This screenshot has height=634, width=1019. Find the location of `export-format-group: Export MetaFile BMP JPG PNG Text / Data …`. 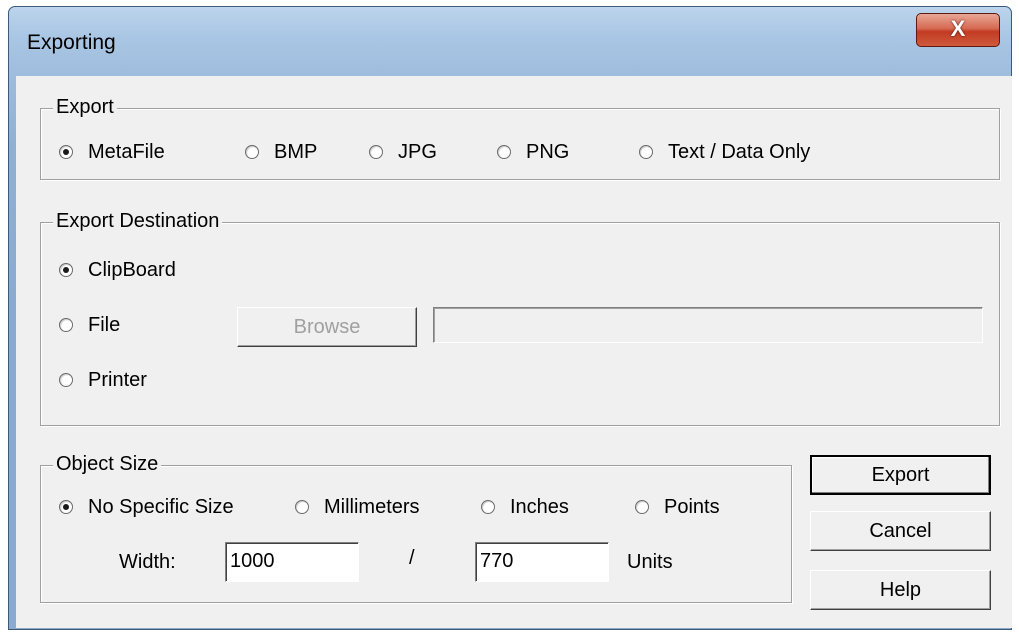

export-format-group: Export MetaFile BMP JPG PNG Text / Data … is located at coordinates (520, 137).